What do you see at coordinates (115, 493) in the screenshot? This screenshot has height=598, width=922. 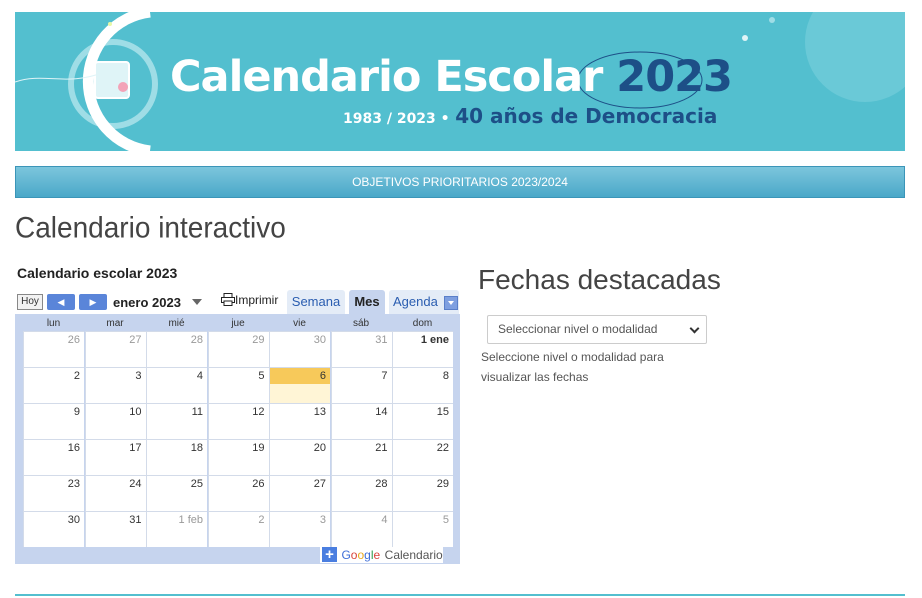 I see `calendar-day: 24` at bounding box center [115, 493].